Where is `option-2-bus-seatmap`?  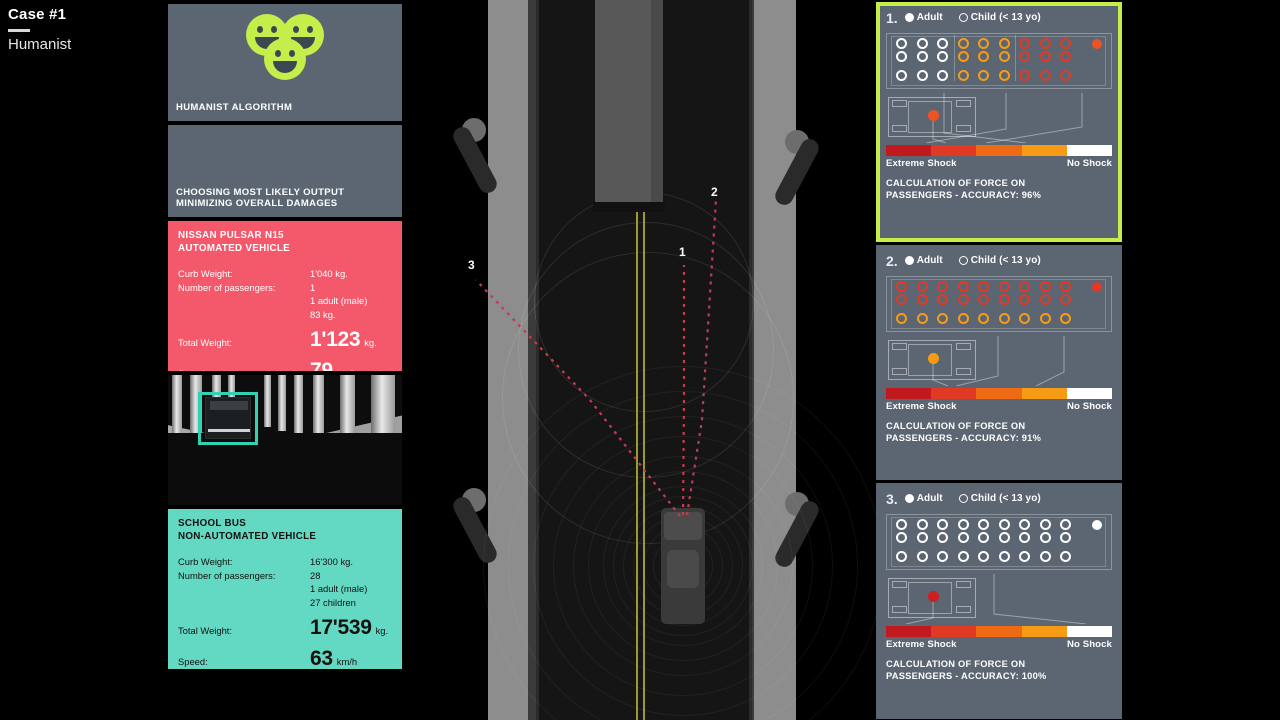
option-2-bus-seatmap is located at coordinates (999, 304).